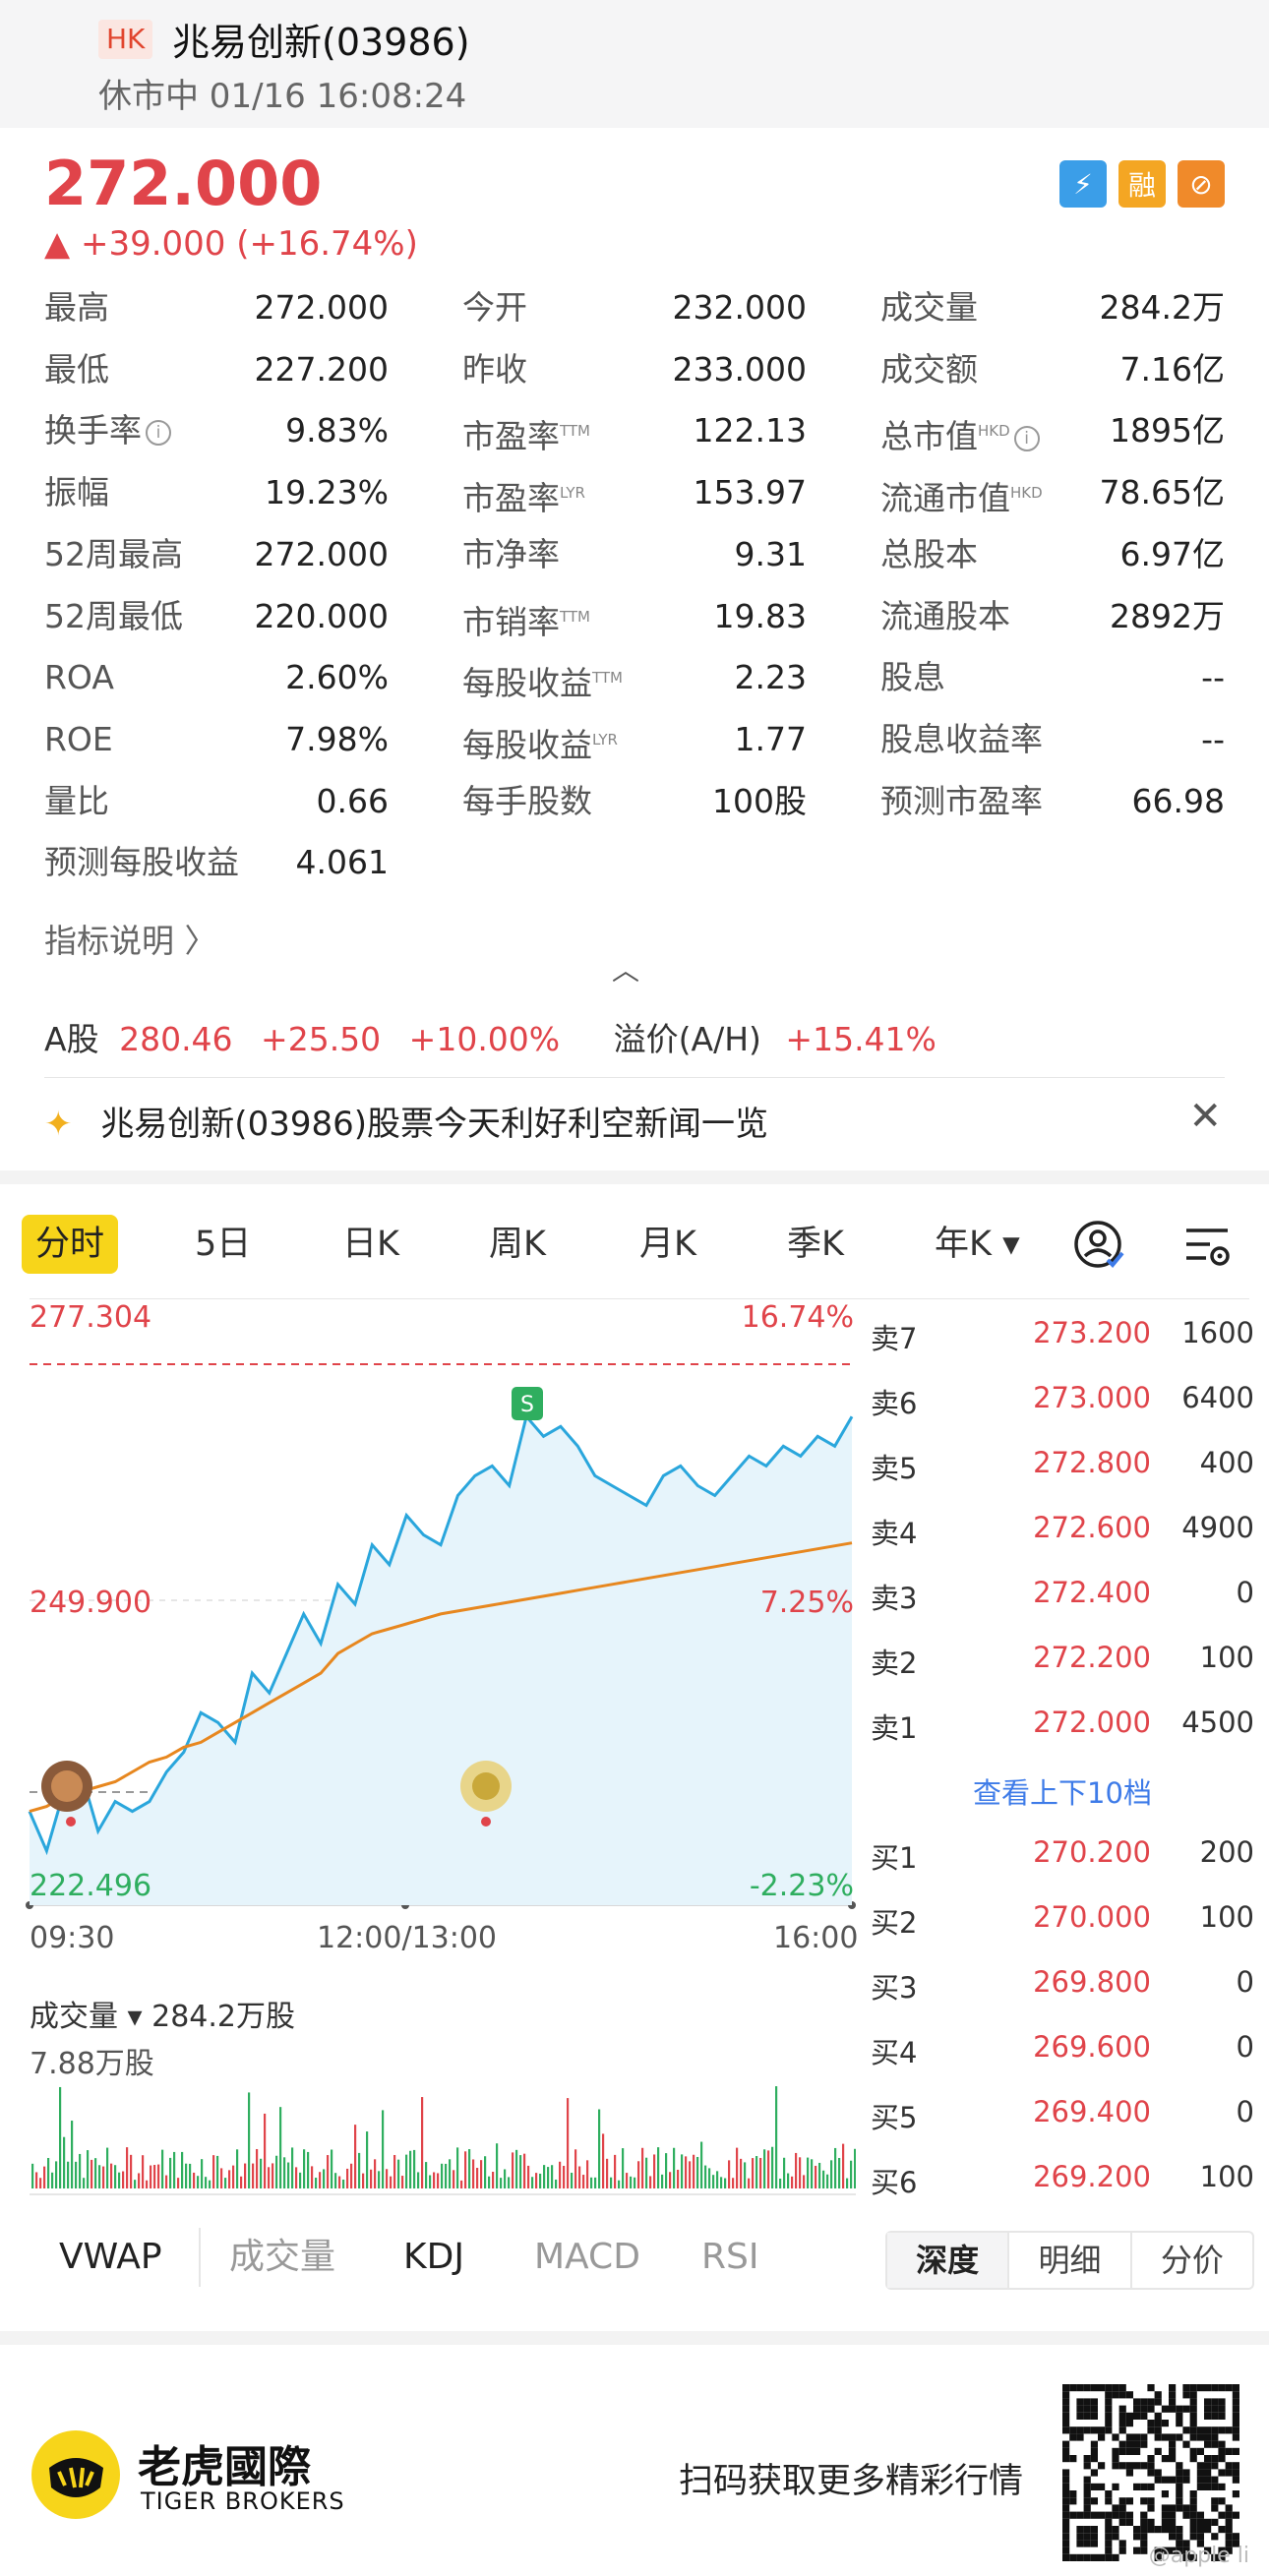 The width and height of the screenshot is (1269, 2576). What do you see at coordinates (176, 1039) in the screenshot?
I see `a-share-price: 280.46` at bounding box center [176, 1039].